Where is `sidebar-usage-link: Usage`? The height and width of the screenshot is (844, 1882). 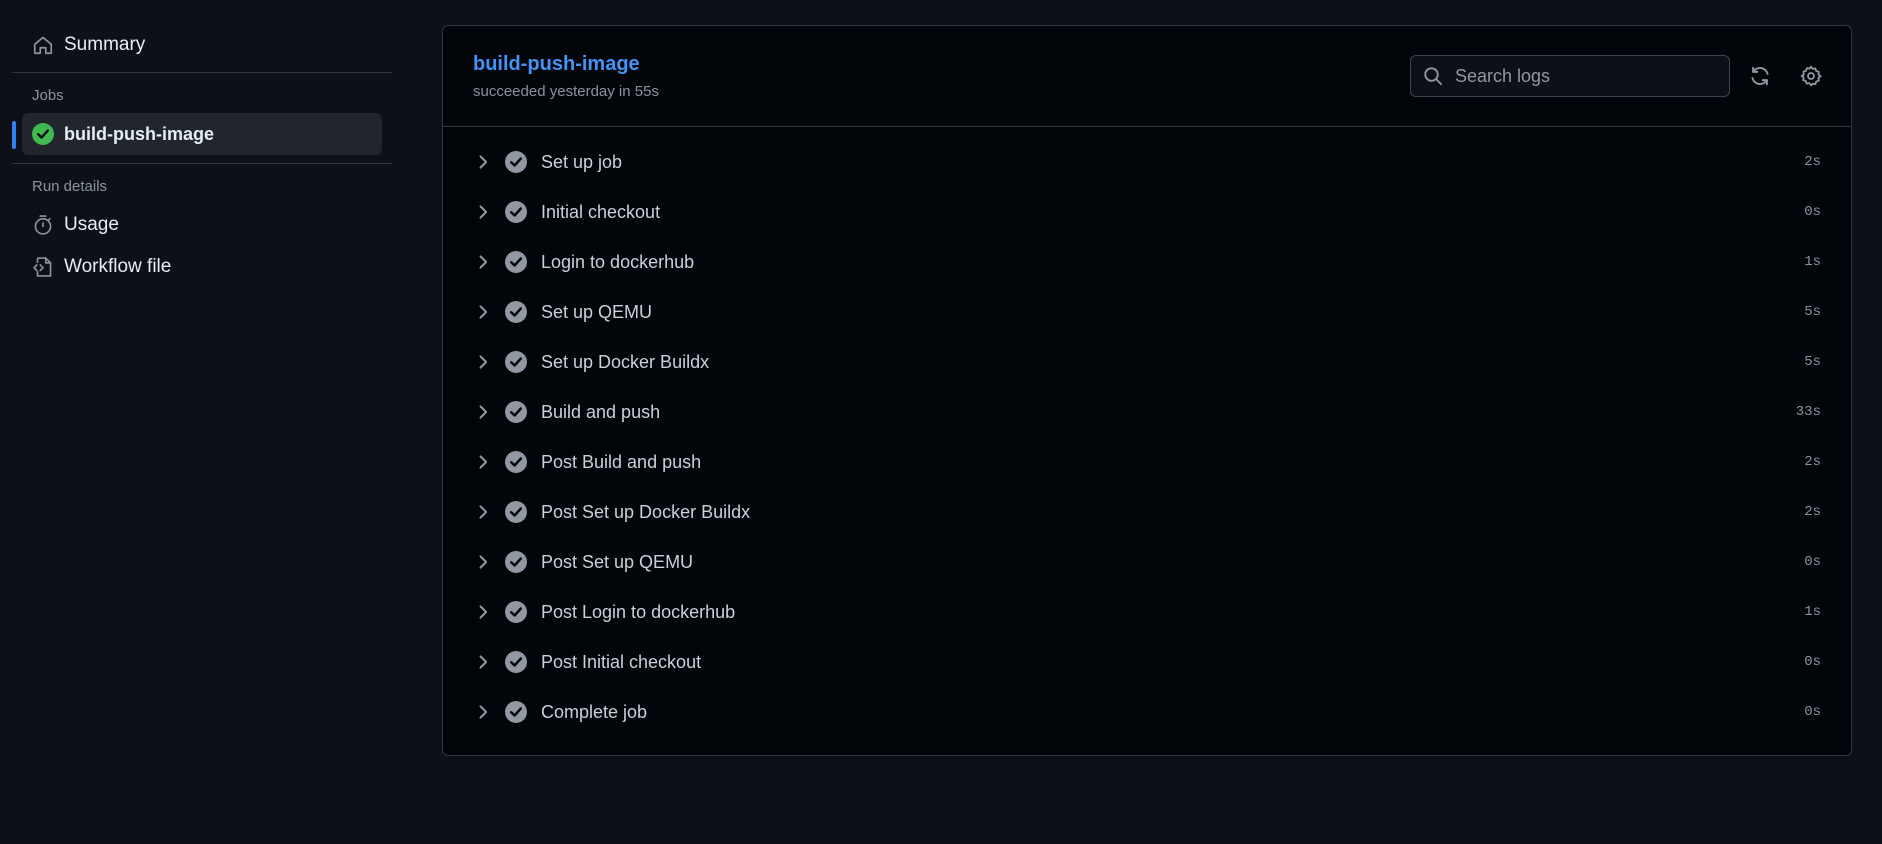
sidebar-usage-link: Usage is located at coordinates (202, 225).